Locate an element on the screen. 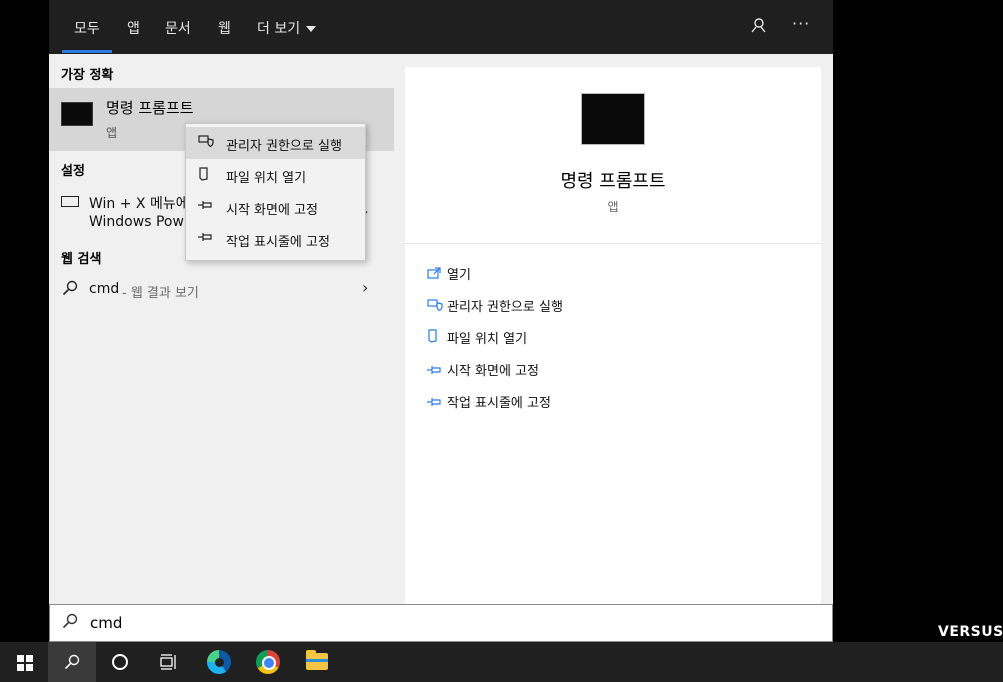 Image resolution: width=1003 pixels, height=682 pixels. windows-logo-icon is located at coordinates (25, 663).